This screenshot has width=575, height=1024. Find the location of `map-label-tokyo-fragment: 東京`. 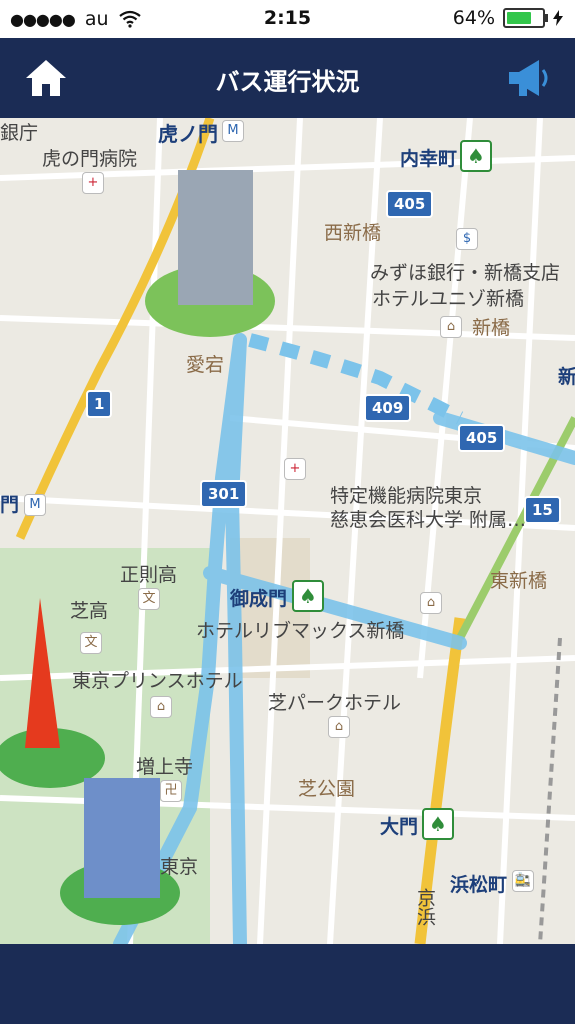

map-label-tokyo-fragment: 東京 is located at coordinates (179, 867).